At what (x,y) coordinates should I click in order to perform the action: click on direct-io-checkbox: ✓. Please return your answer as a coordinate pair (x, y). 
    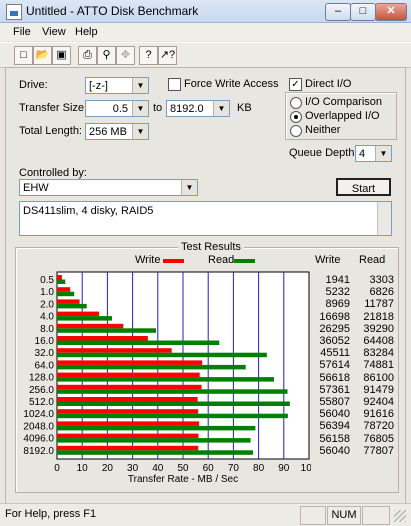
    Looking at the image, I should click on (295, 84).